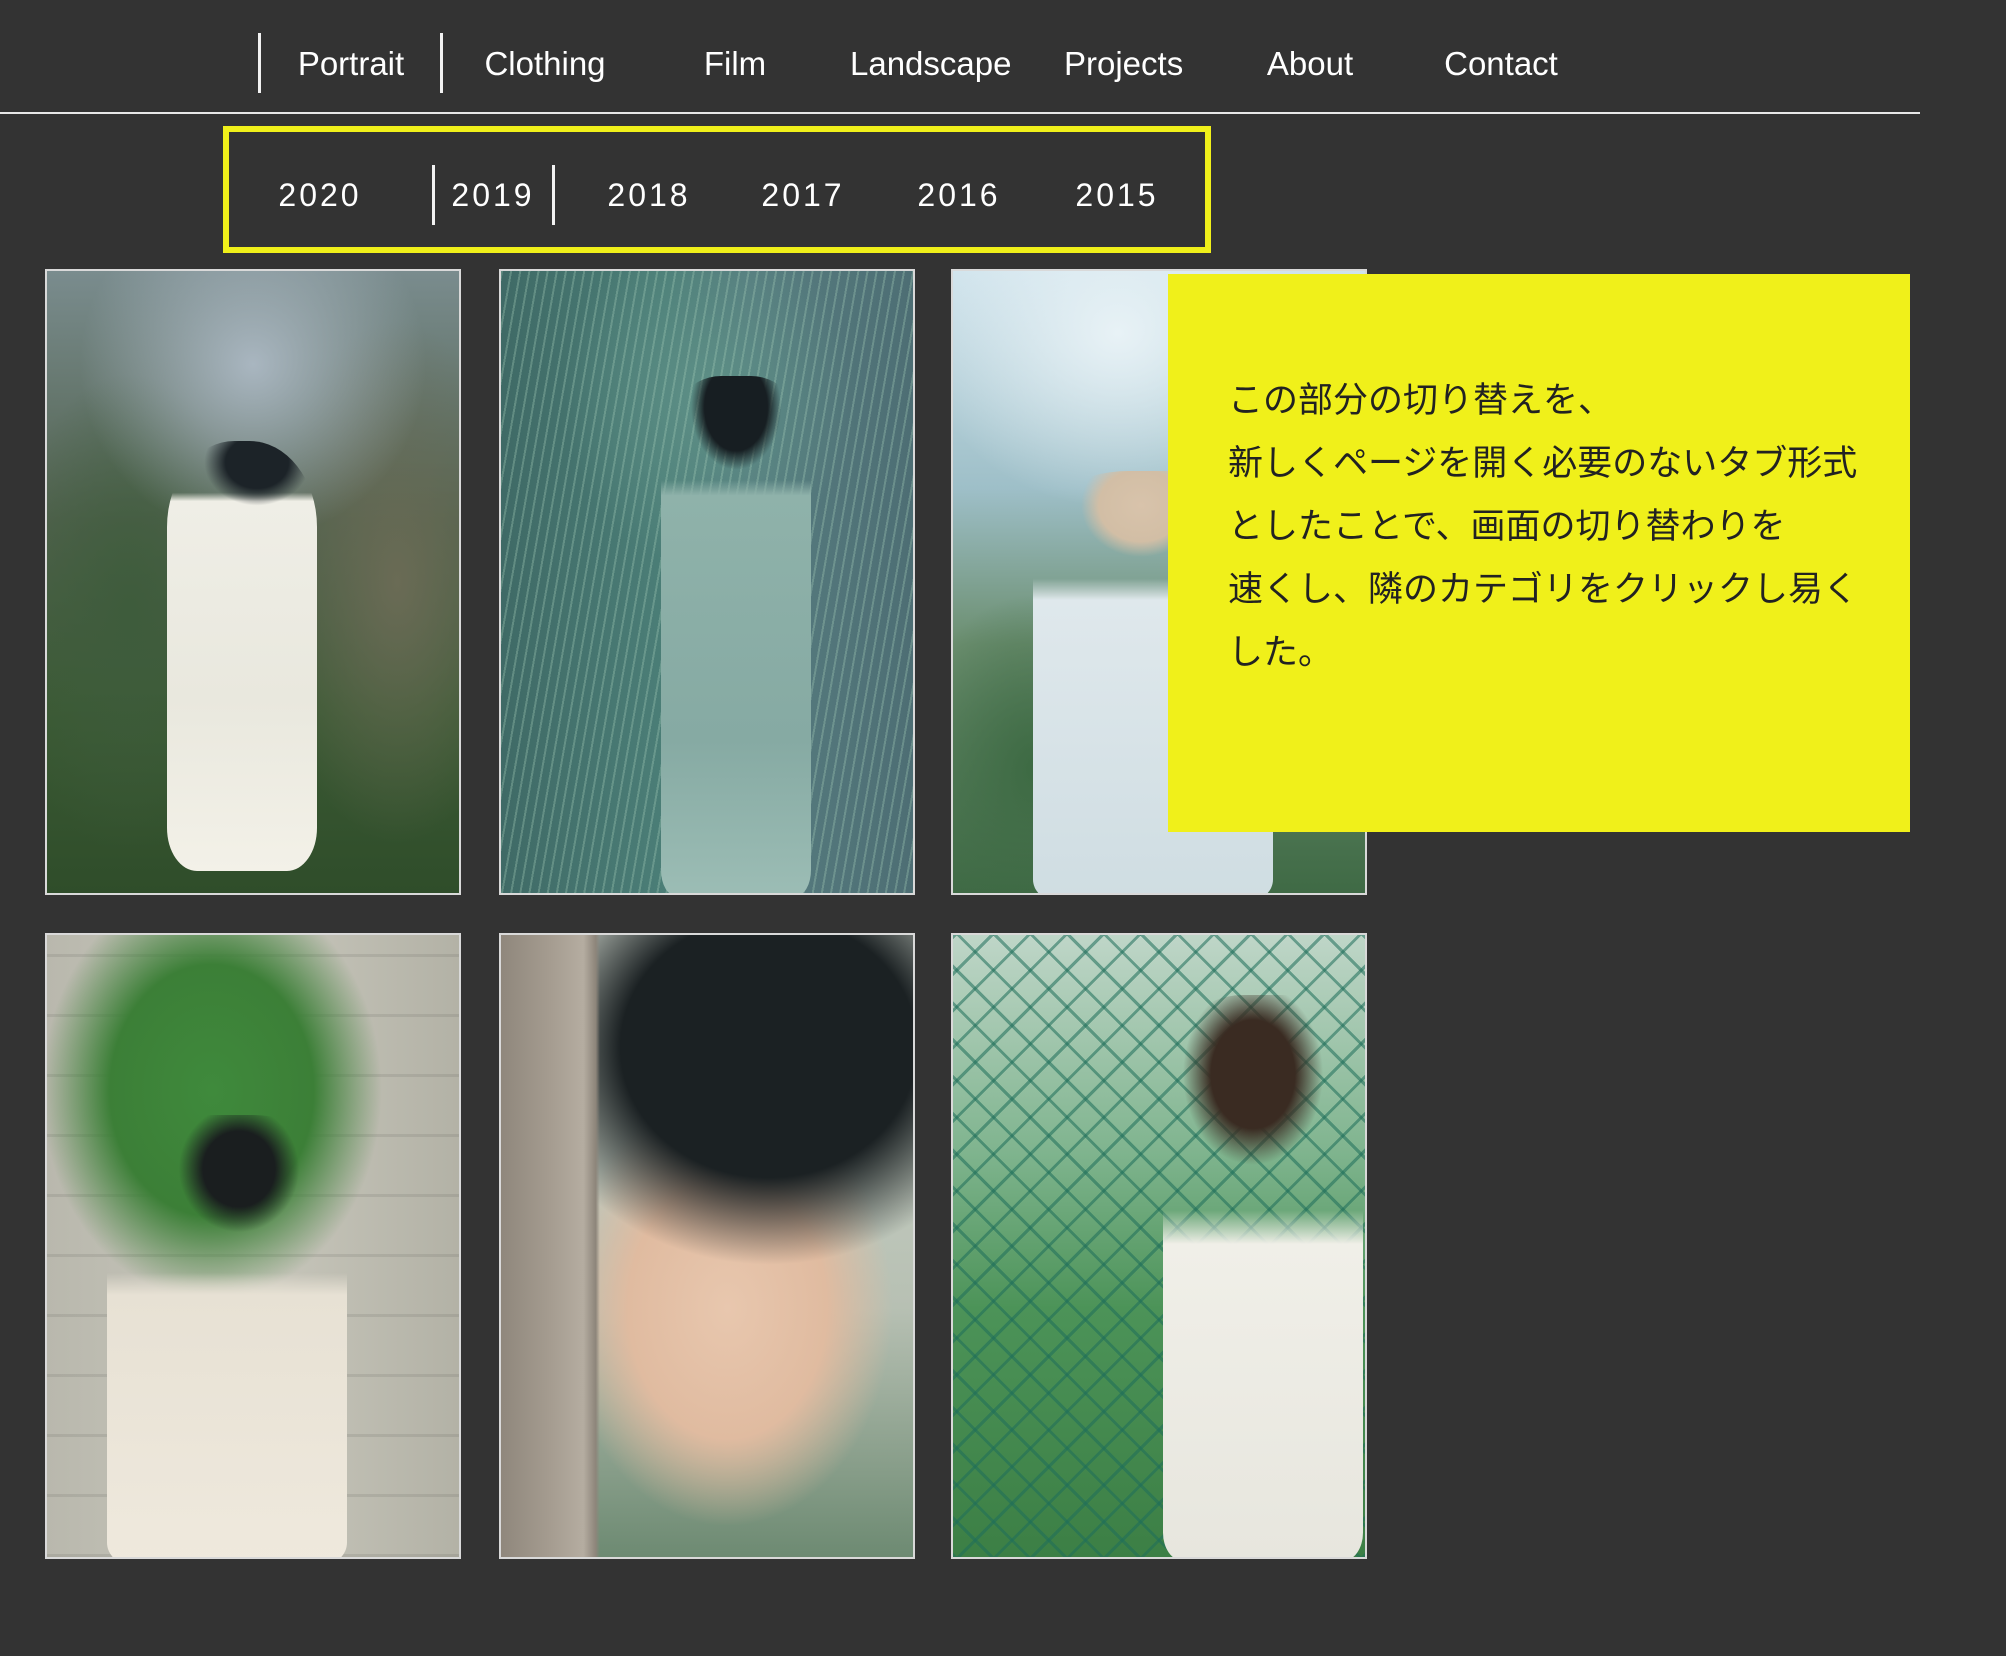 The width and height of the screenshot is (2006, 1656). Describe the element at coordinates (735, 64) in the screenshot. I see `nav-item-film: Film` at that location.